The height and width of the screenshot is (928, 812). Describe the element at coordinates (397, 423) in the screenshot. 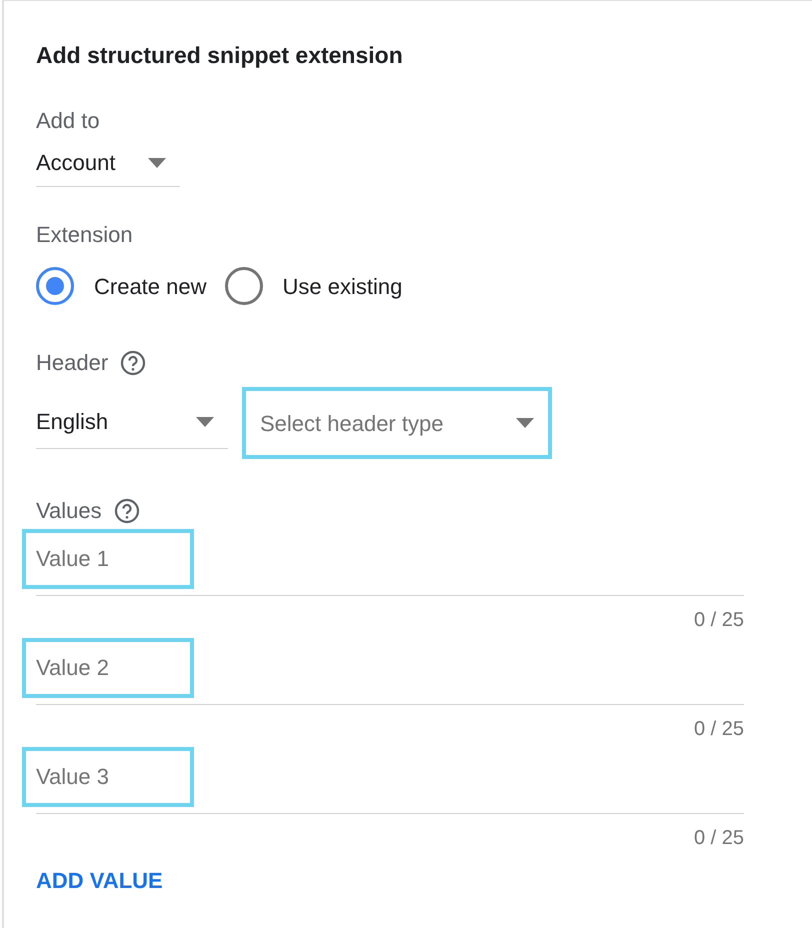

I see `header-type-dropdown: Select header type` at that location.